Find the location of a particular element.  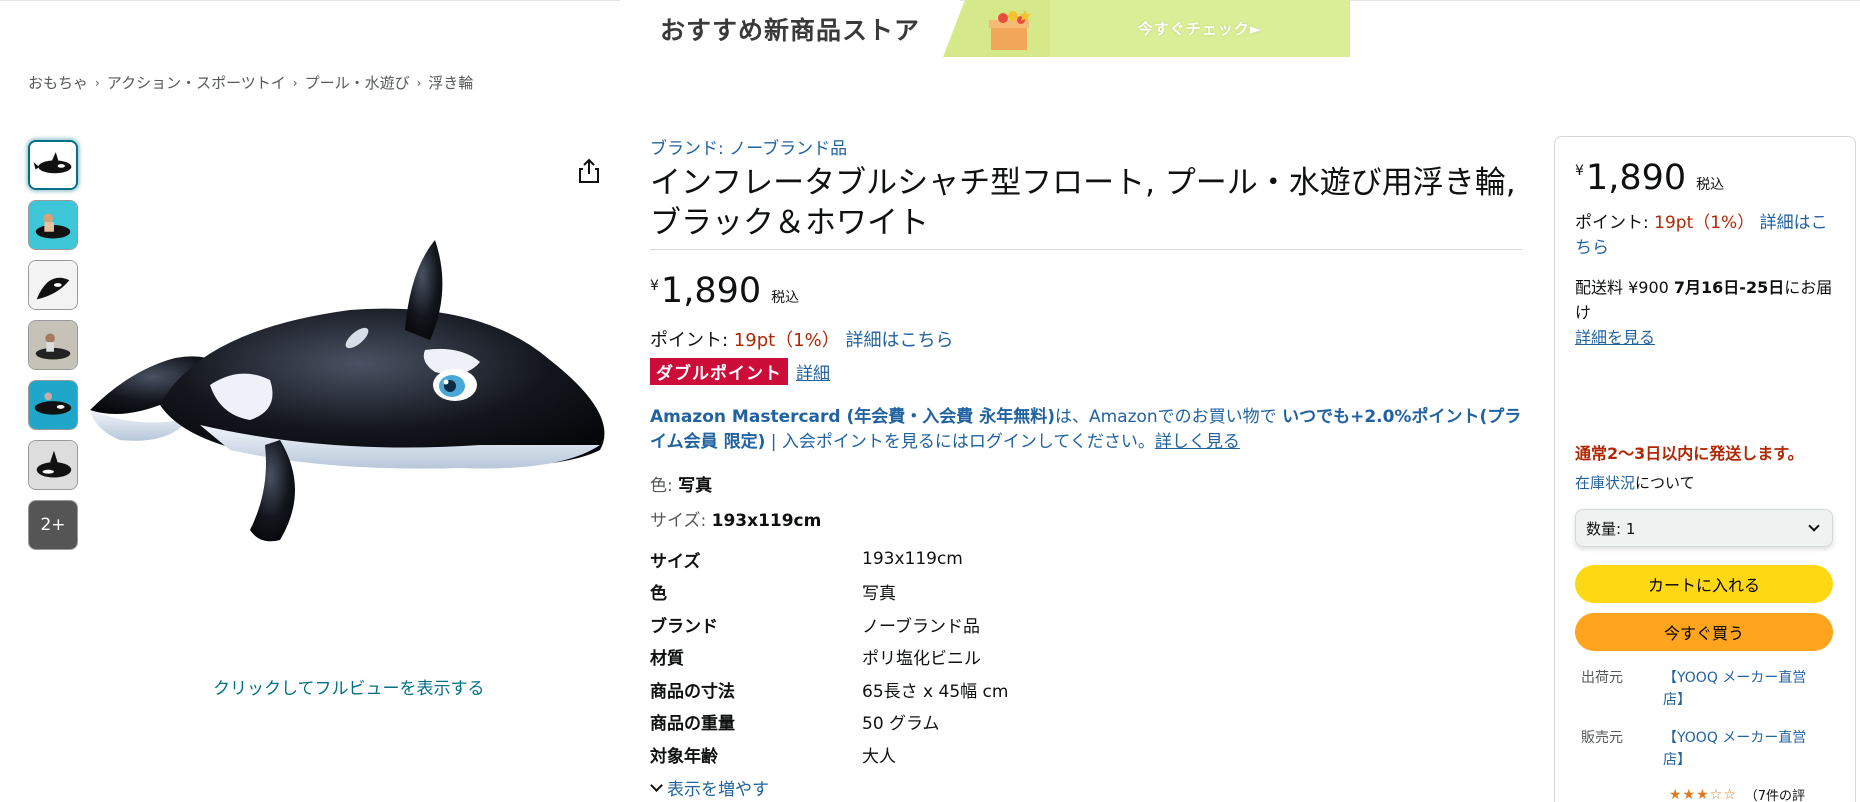

stock-note: 在庫状況について is located at coordinates (1705, 482).